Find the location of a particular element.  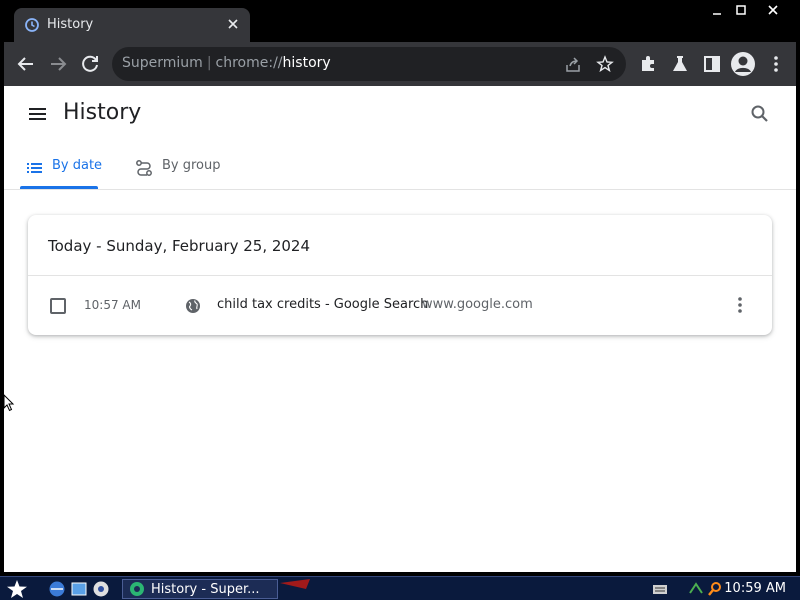

extensions-puzzle-icon is located at coordinates (648, 64).